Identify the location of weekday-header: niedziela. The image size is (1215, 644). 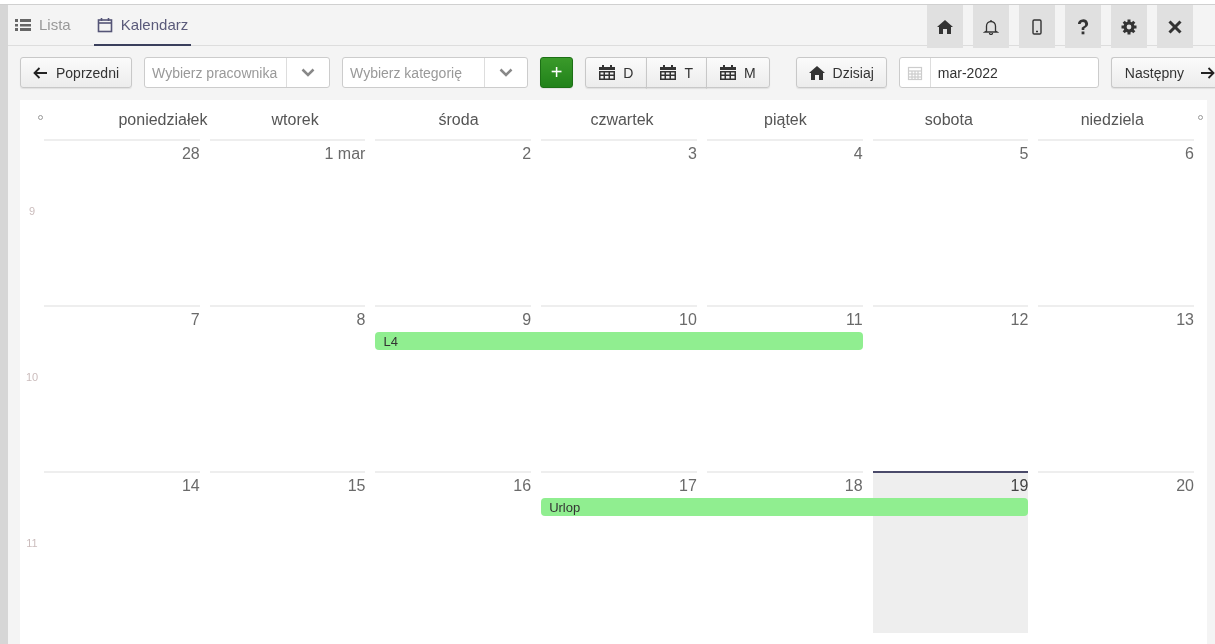
(1112, 119).